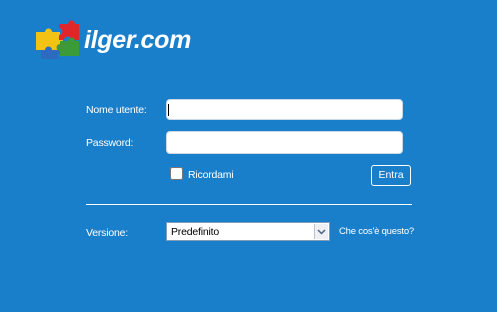  I want to click on divider, so click(249, 204).